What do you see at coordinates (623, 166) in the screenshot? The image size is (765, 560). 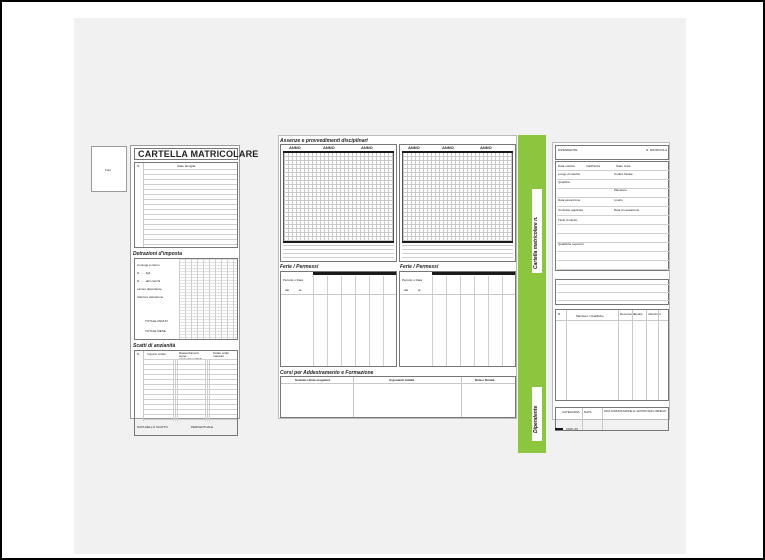 I see `personal-label: Stato civile` at bounding box center [623, 166].